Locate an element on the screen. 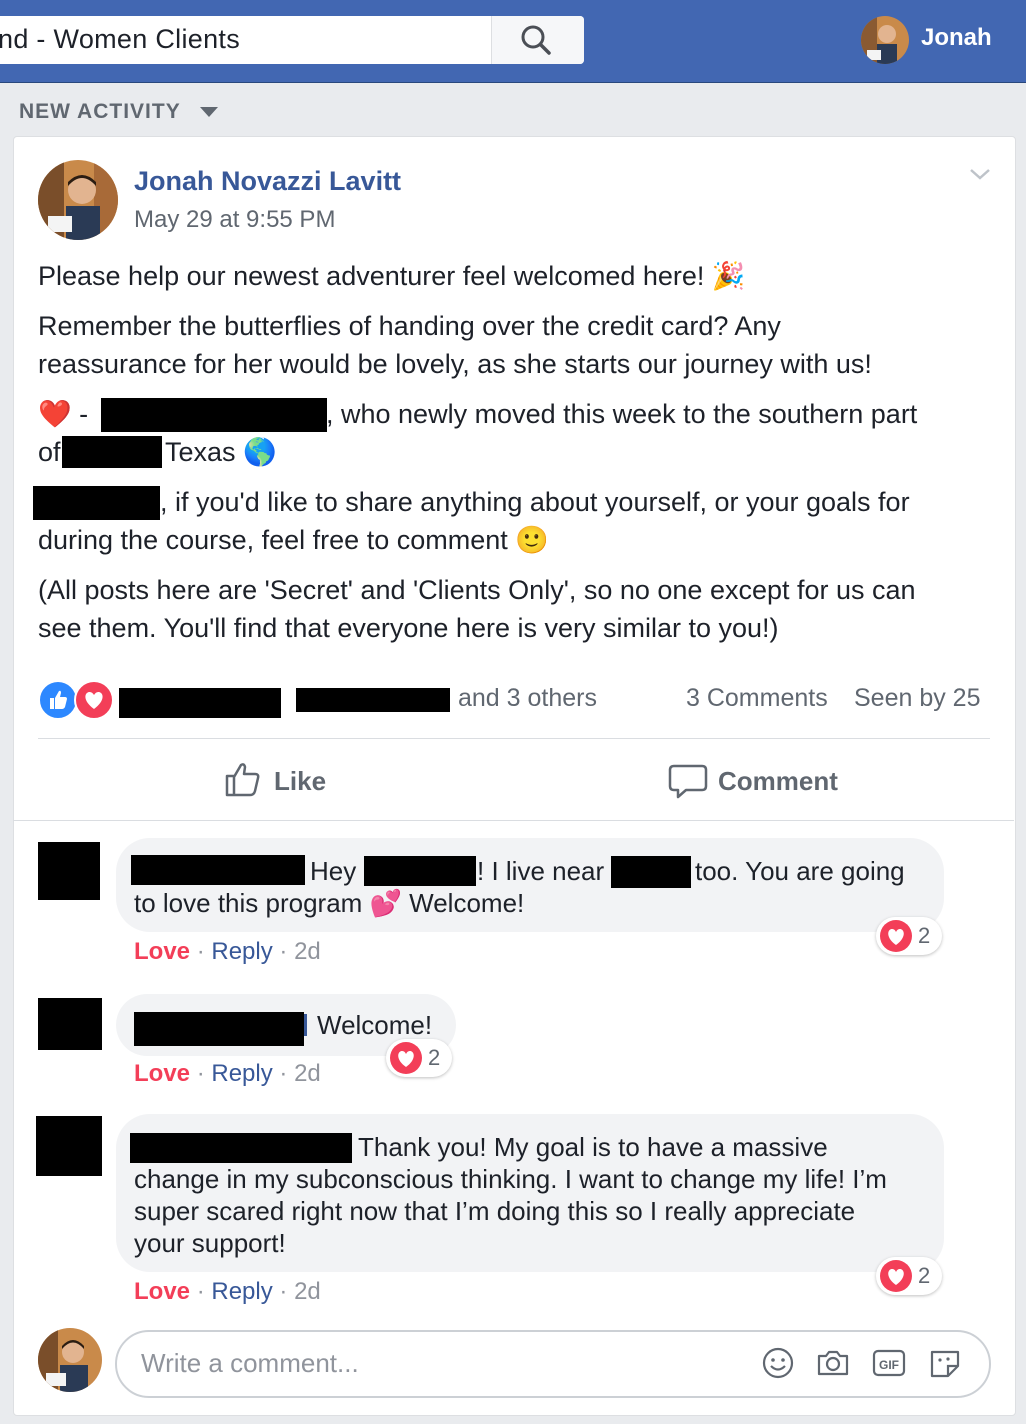 The height and width of the screenshot is (1424, 1026). like-button: Like is located at coordinates (282, 780).